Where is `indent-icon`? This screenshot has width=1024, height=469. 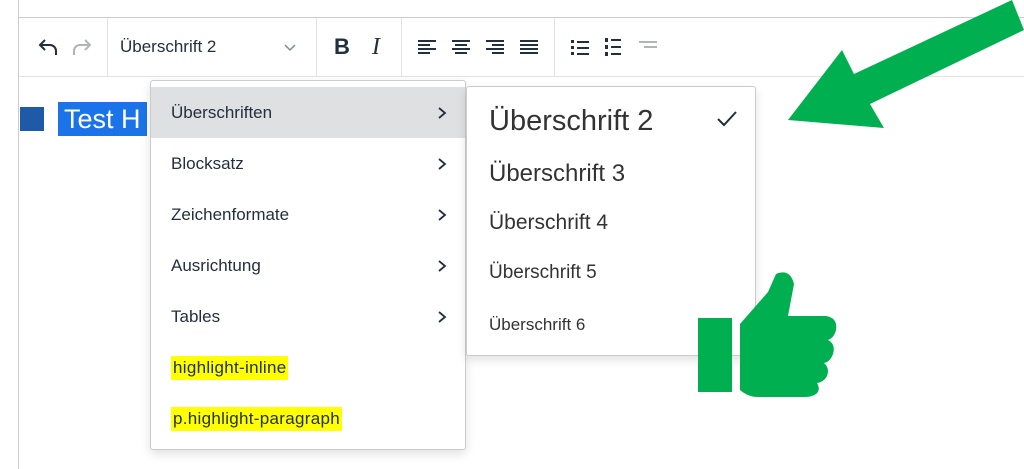 indent-icon is located at coordinates (648, 44).